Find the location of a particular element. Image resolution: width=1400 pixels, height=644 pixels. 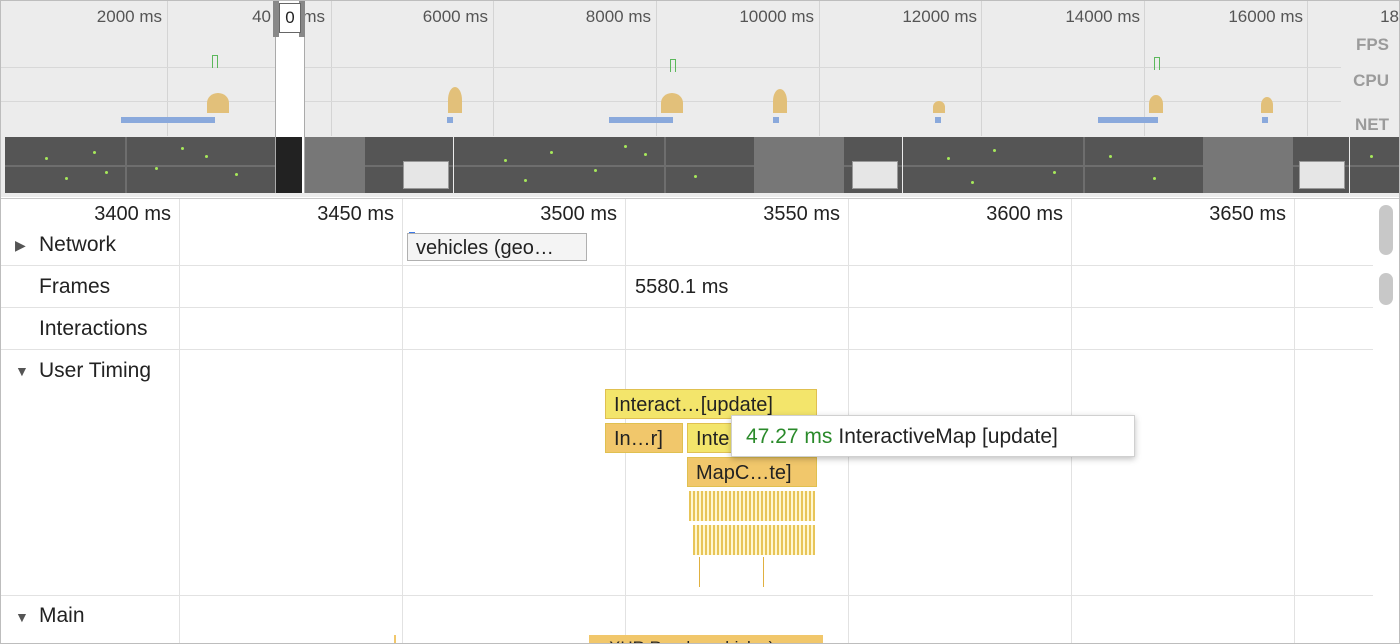

track-main: Main is located at coordinates (62, 616).